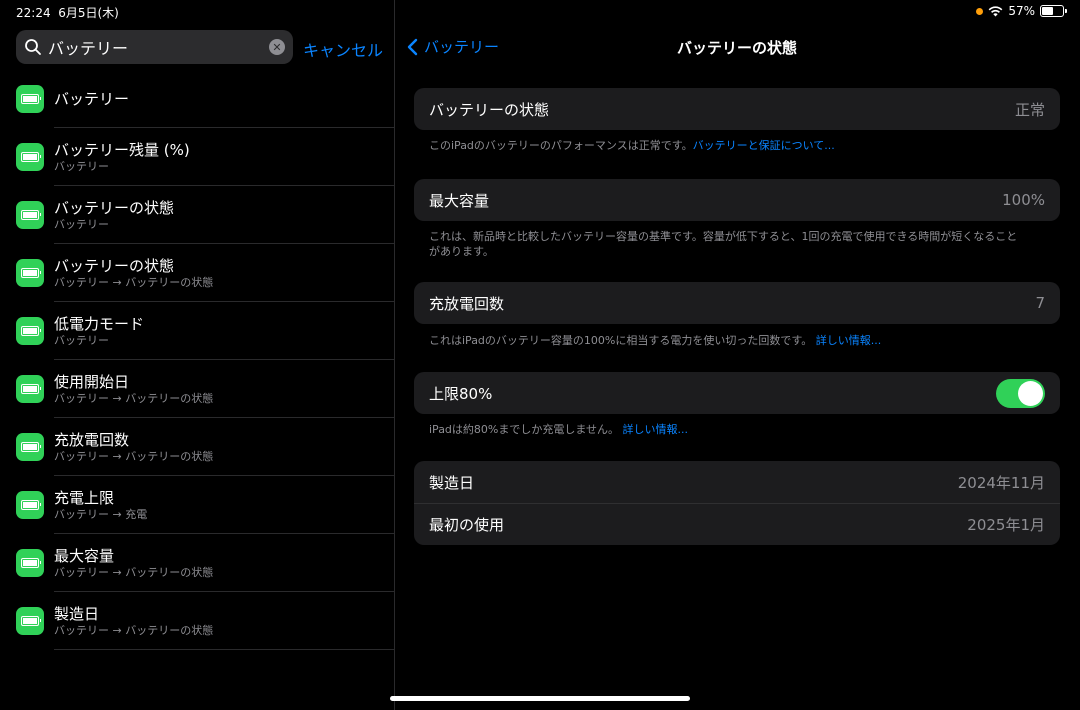  What do you see at coordinates (394, 355) in the screenshot?
I see `pane-divider` at bounding box center [394, 355].